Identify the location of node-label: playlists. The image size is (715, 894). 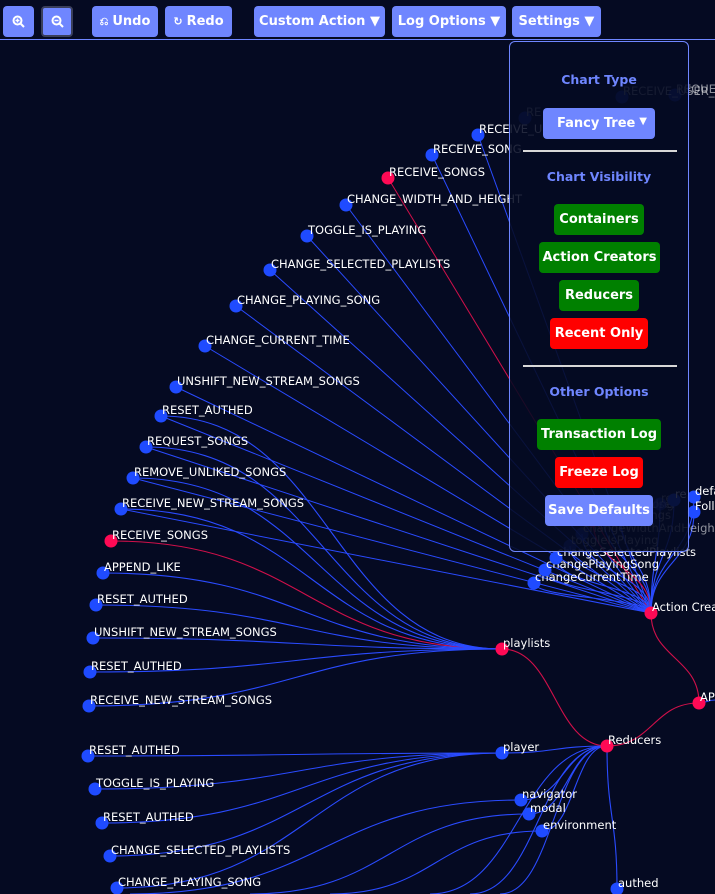
(526, 643).